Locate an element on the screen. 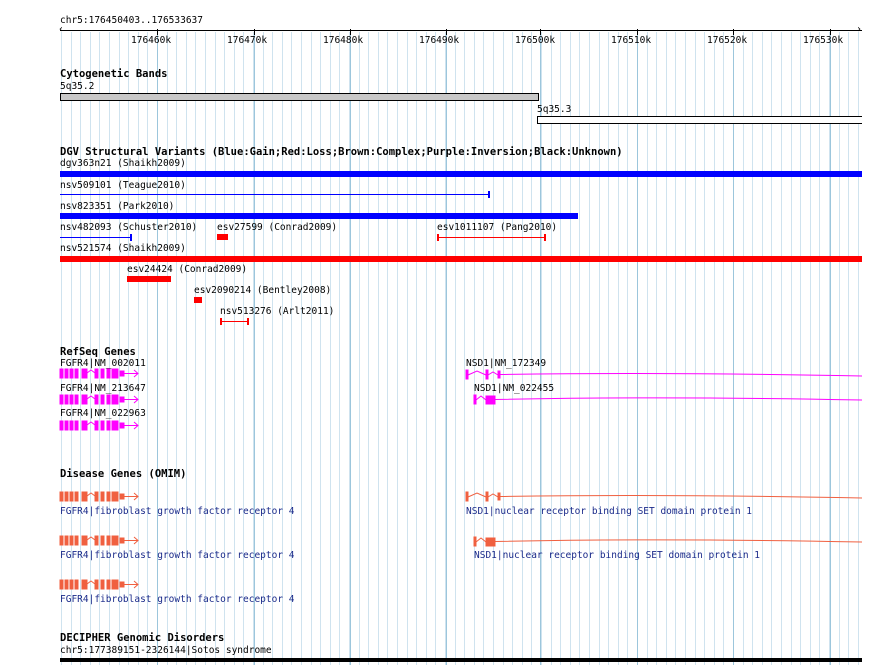 Image resolution: width=890 pixels, height=665 pixels. gene-model-nsd1-omim is located at coordinates (664, 519).